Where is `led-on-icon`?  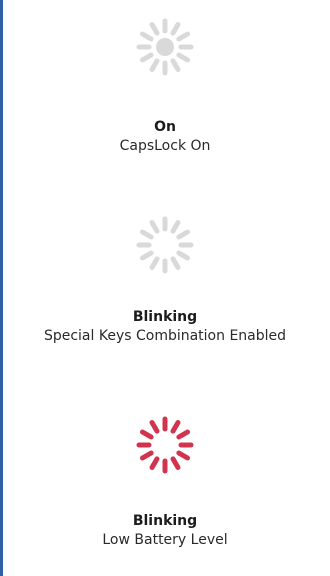 led-on-icon is located at coordinates (165, 47).